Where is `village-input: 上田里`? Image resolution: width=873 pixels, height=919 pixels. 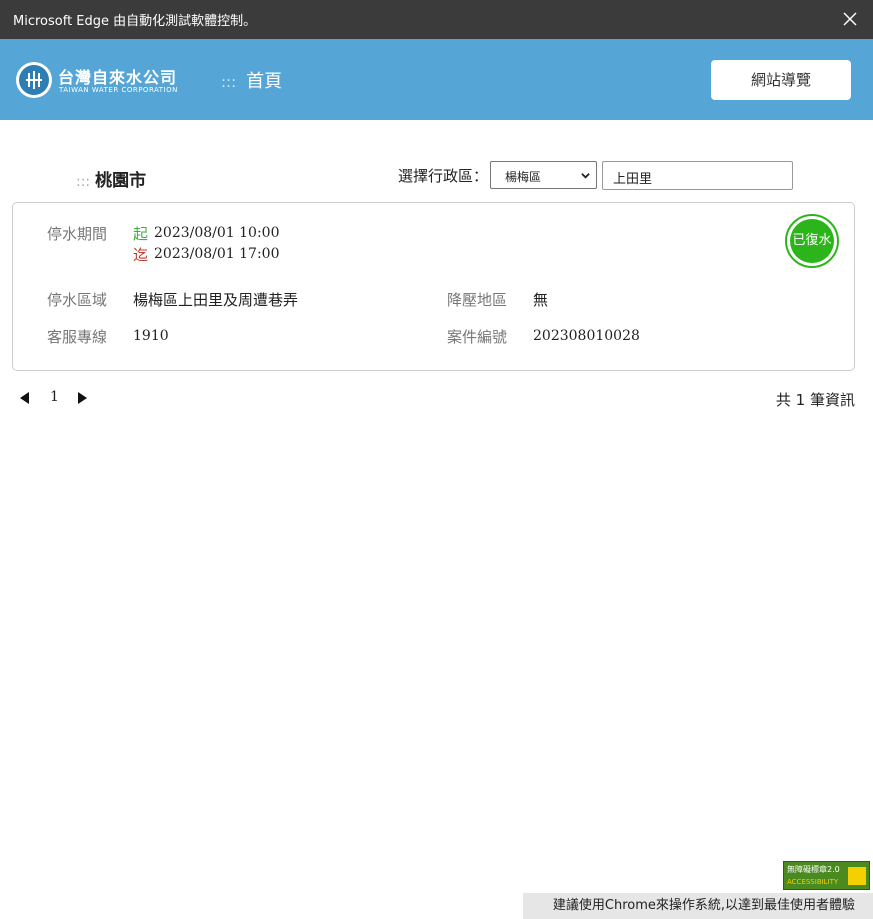 village-input: 上田里 is located at coordinates (697, 175).